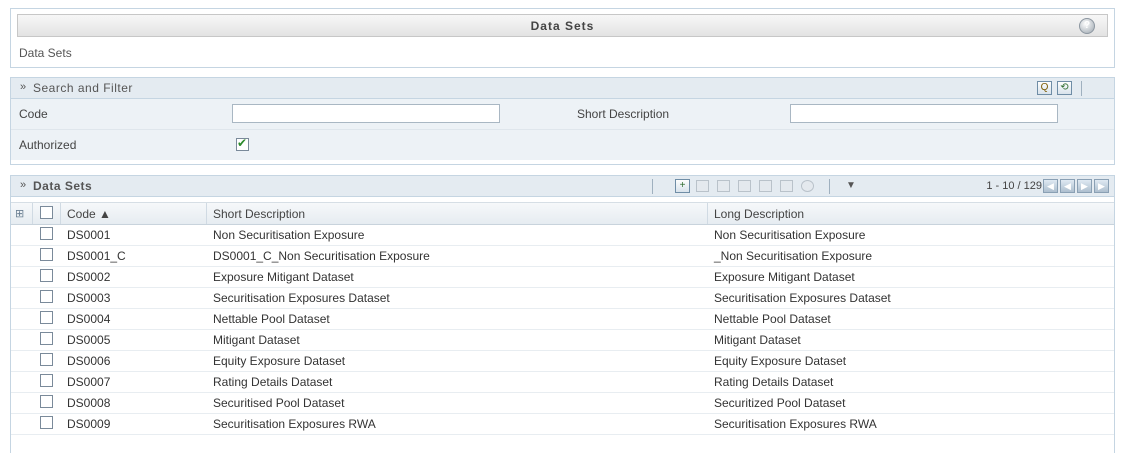 The height and width of the screenshot is (453, 1129). What do you see at coordinates (48, 145) in the screenshot?
I see `authorized-label: Authorized` at bounding box center [48, 145].